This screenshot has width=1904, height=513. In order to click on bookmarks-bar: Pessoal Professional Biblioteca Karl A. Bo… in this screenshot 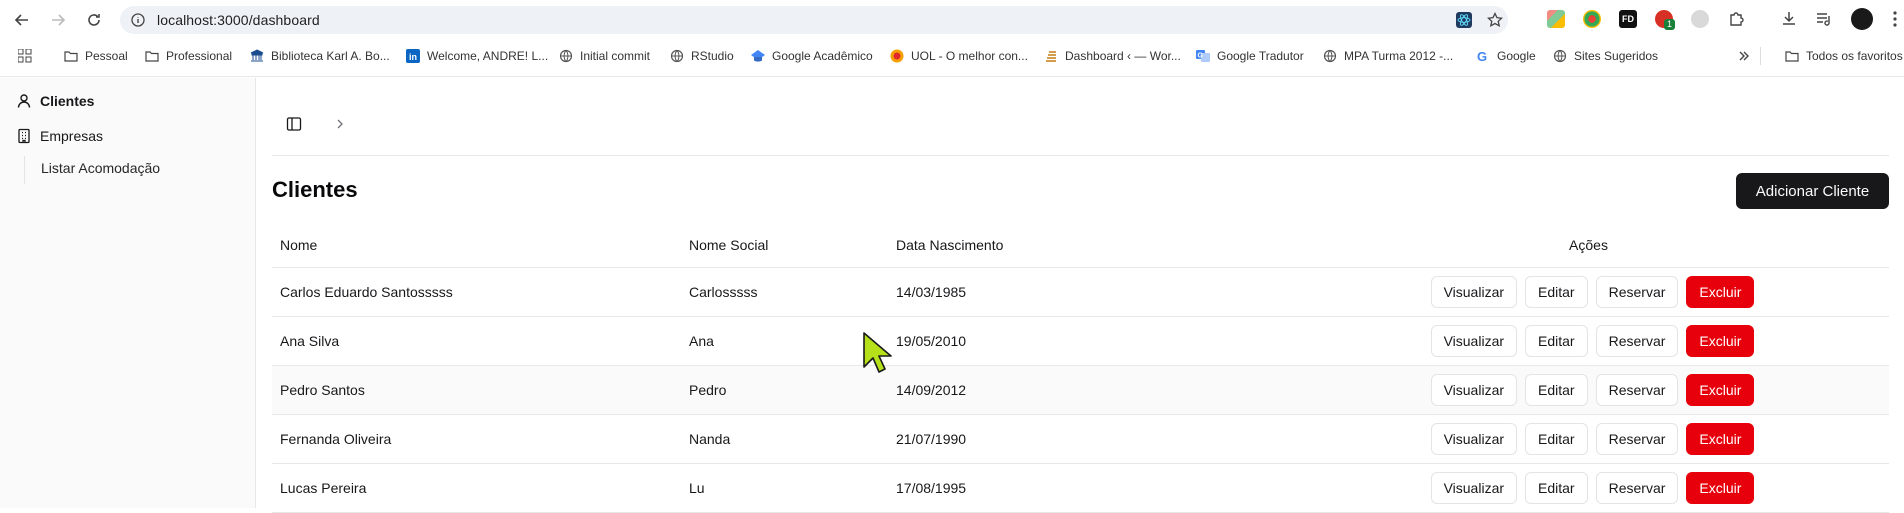, I will do `click(952, 56)`.